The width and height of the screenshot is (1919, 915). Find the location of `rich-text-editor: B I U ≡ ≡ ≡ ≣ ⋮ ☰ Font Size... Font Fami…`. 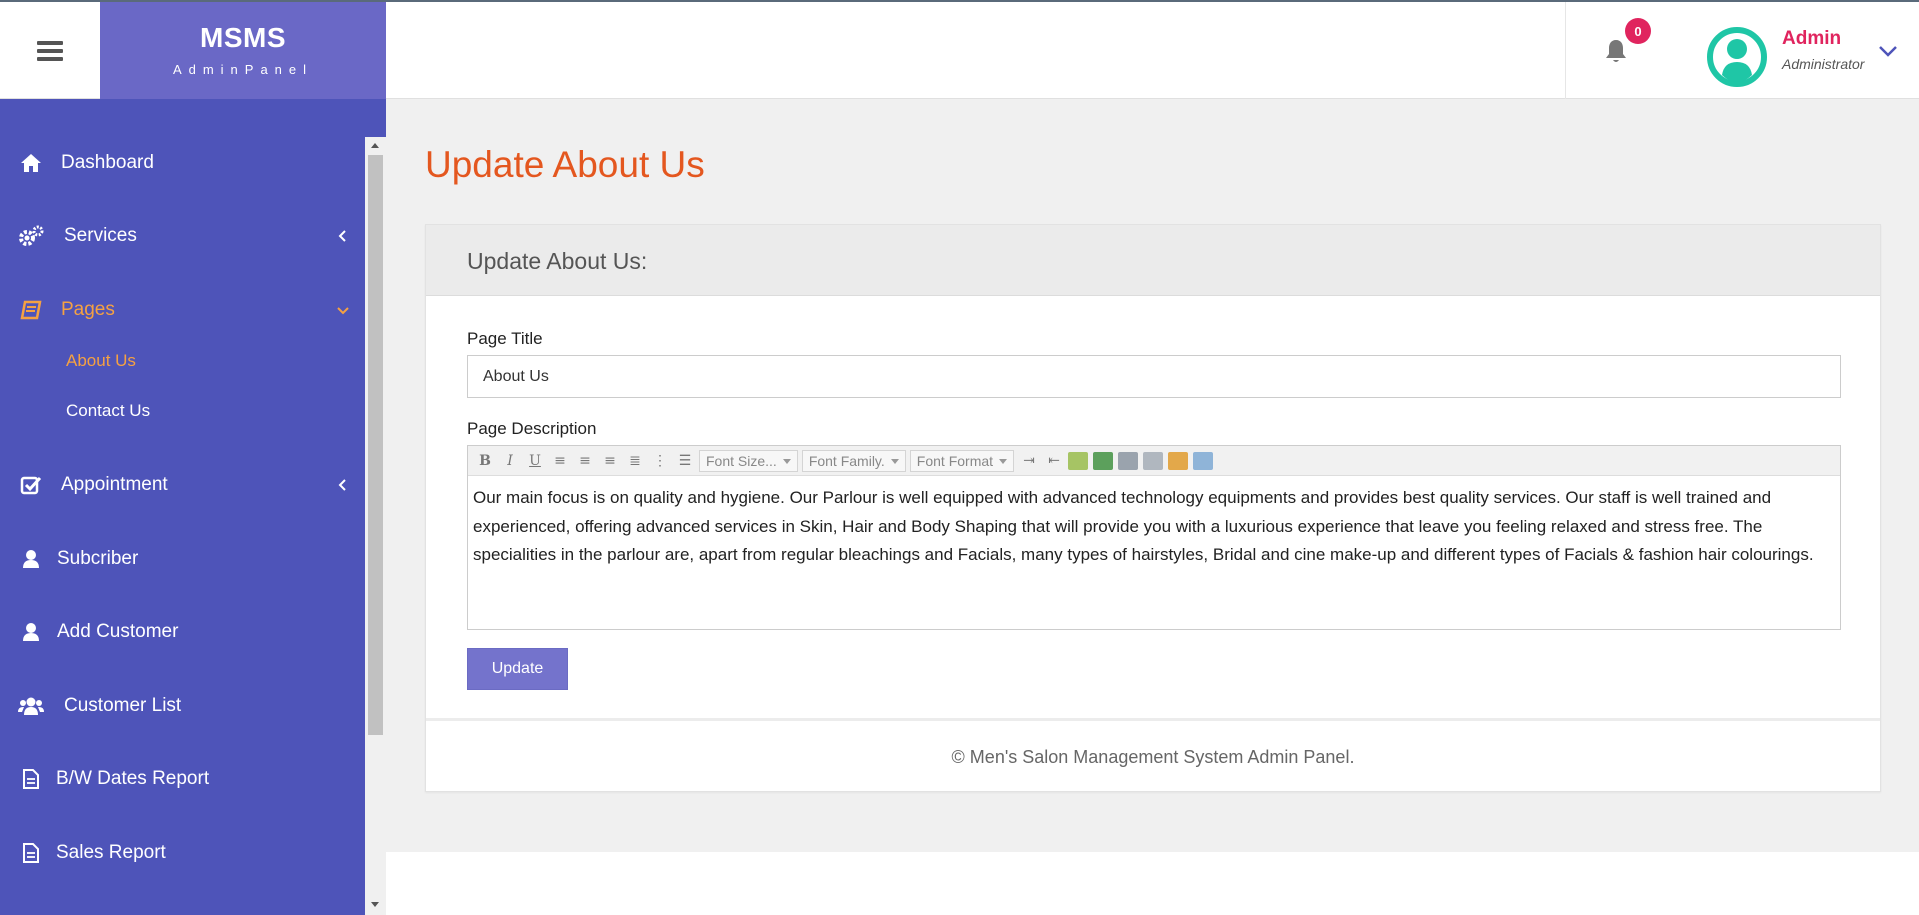

rich-text-editor: B I U ≡ ≡ ≡ ≣ ⋮ ☰ Font Size... Font Fami… is located at coordinates (1154, 537).